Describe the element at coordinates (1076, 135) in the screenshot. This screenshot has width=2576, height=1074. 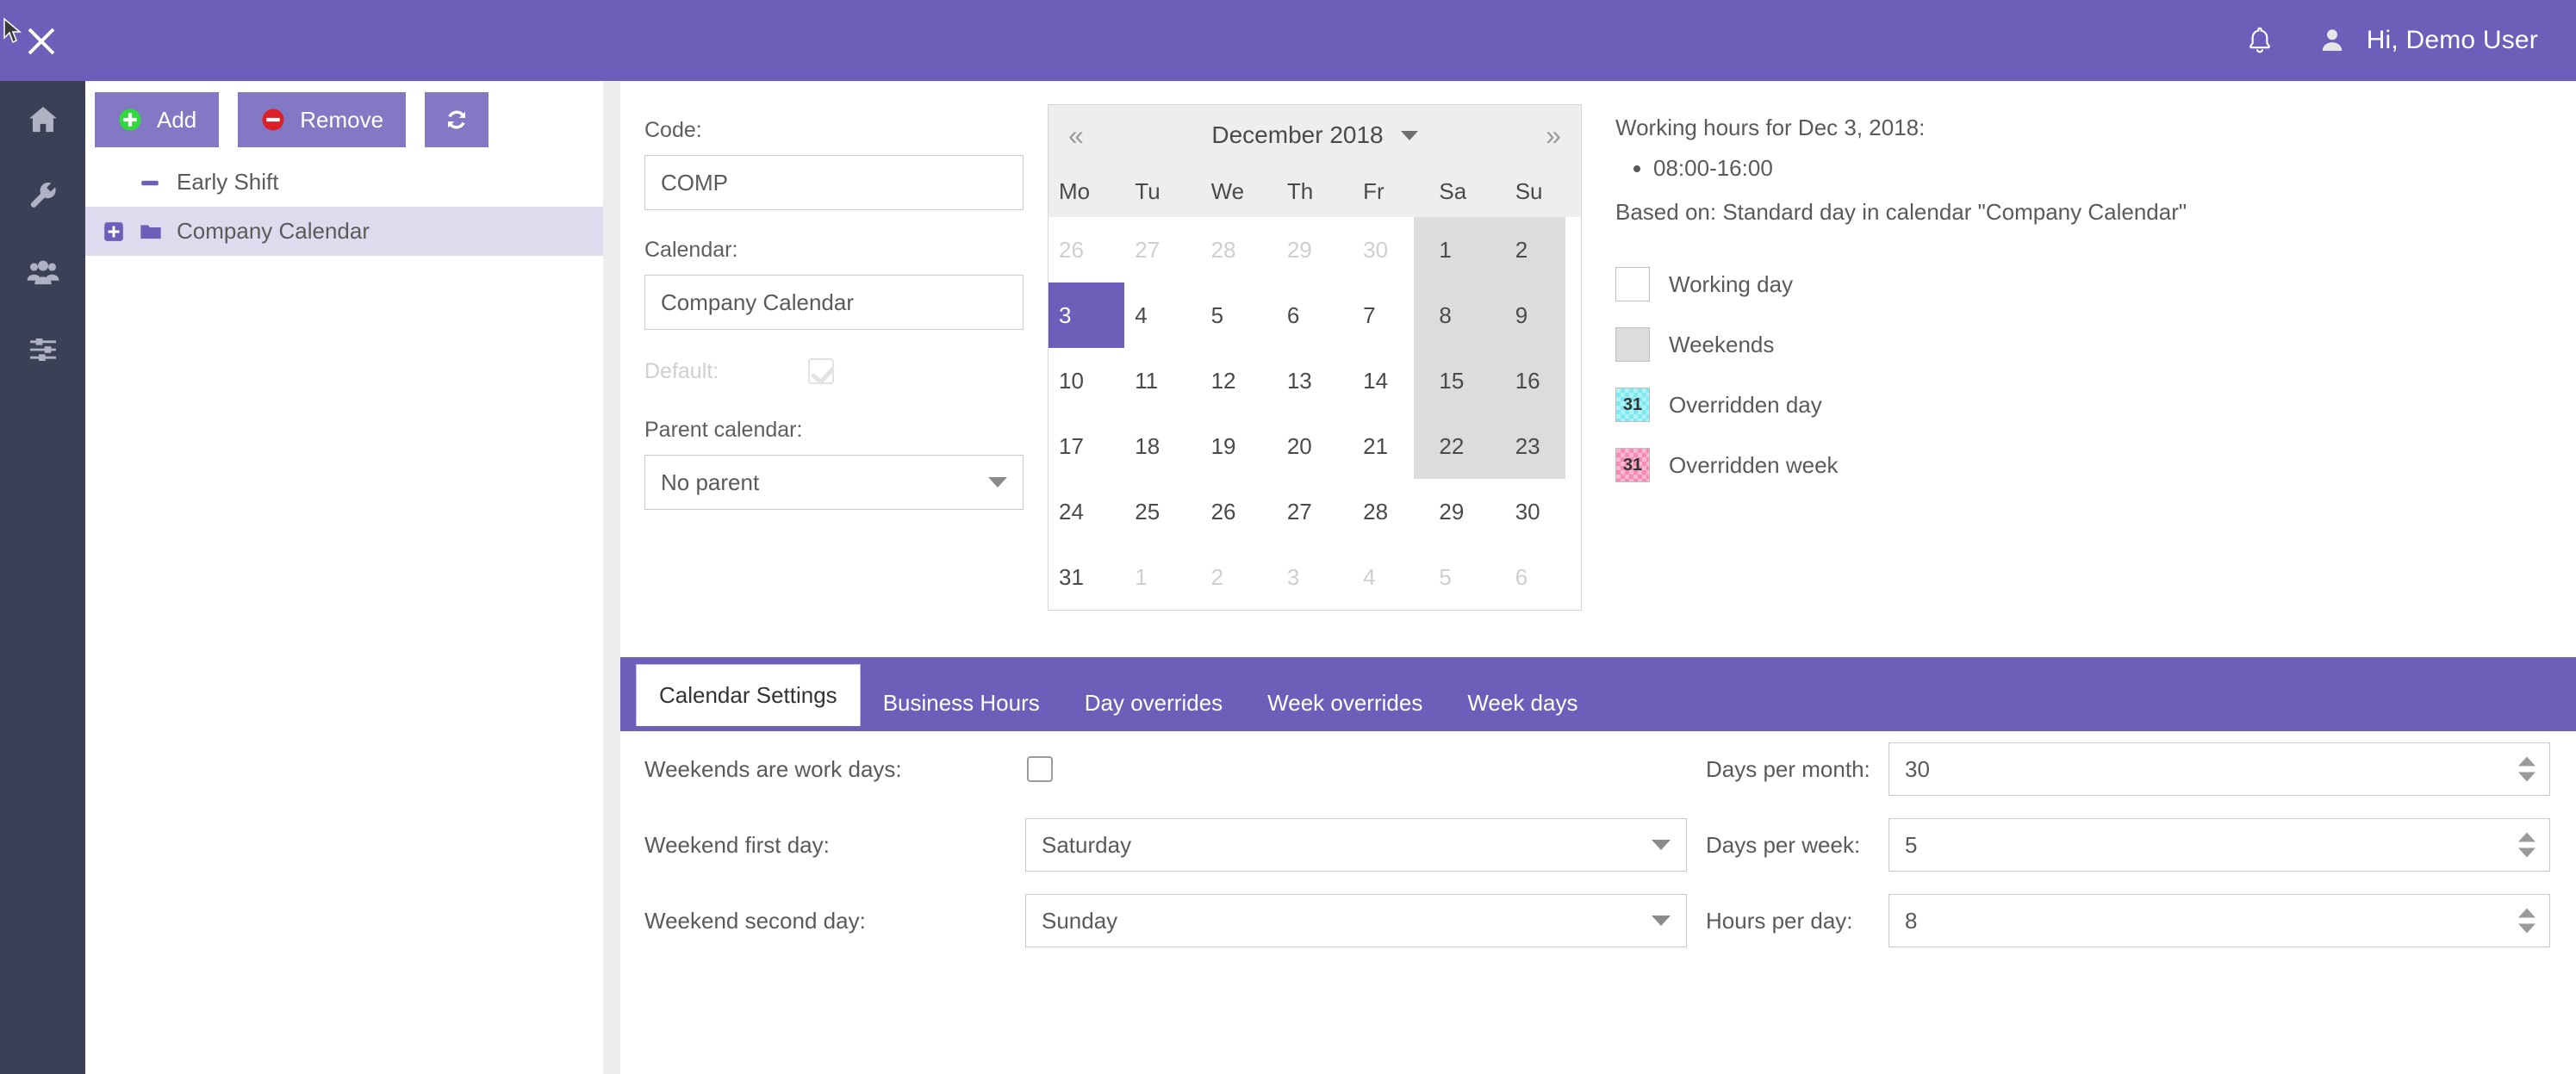
I see `calendar-prev-button: «` at that location.